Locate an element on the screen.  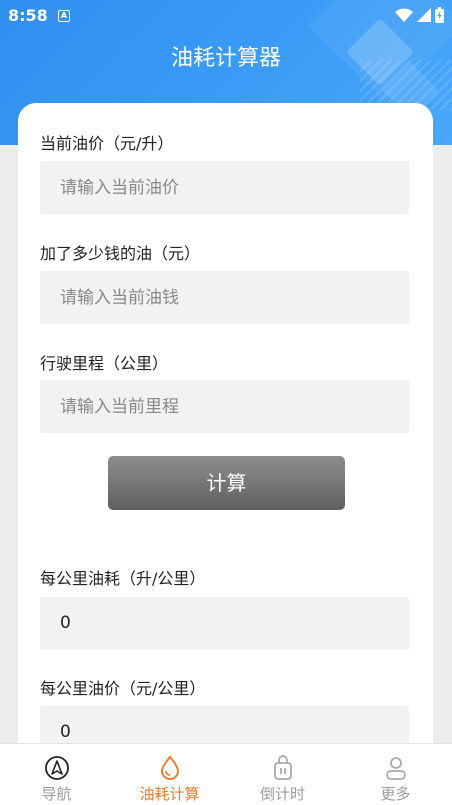
tab-label: 倒计时 is located at coordinates (282, 794).